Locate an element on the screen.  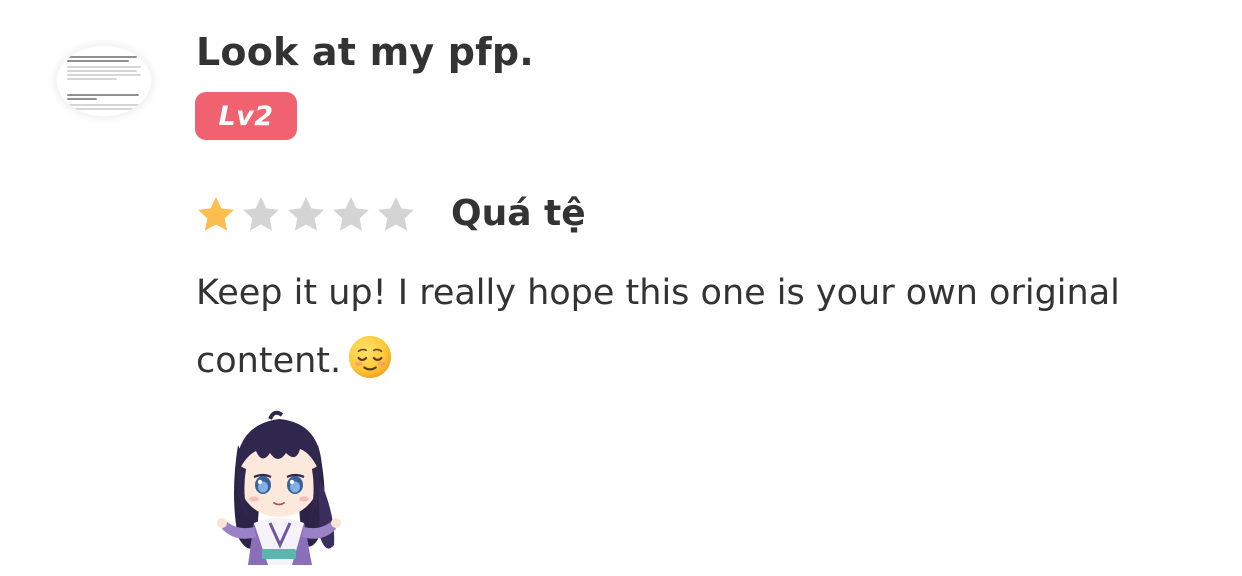
username: Look at my pfp. is located at coordinates (365, 52).